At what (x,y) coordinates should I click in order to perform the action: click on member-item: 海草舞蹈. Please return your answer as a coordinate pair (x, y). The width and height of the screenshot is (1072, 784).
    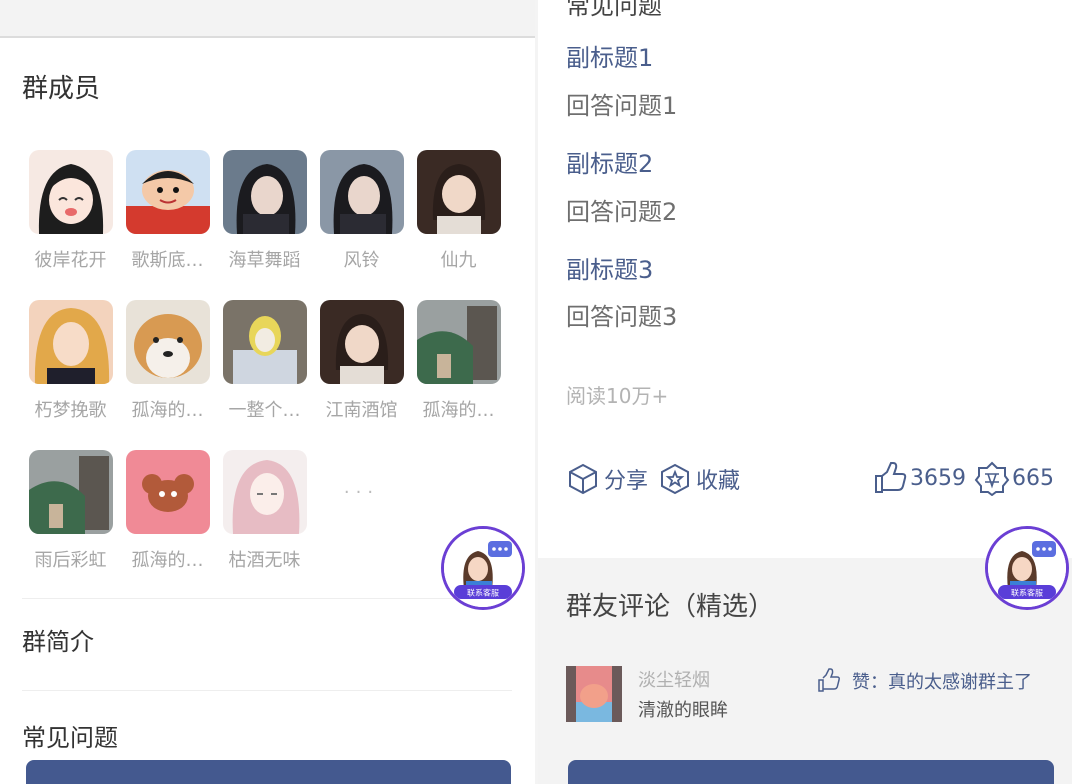
    Looking at the image, I should click on (264, 225).